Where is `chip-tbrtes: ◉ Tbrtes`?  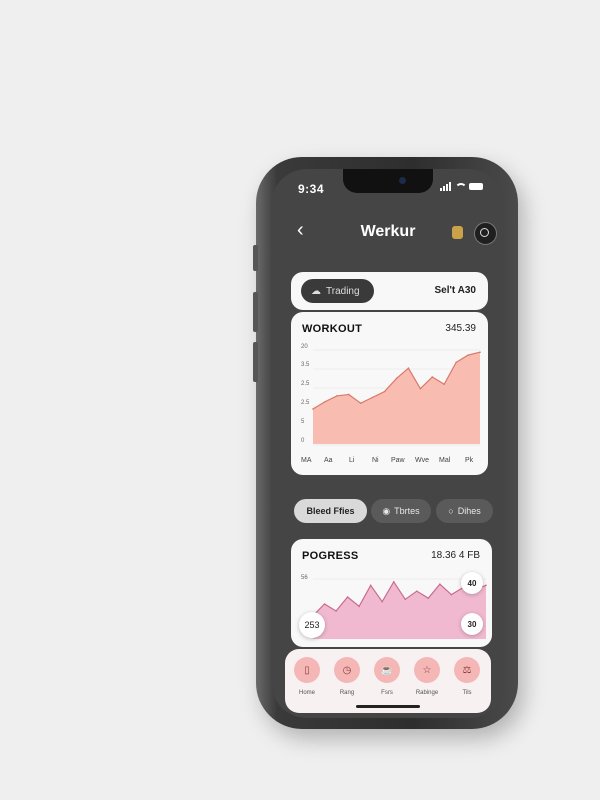 chip-tbrtes: ◉ Tbrtes is located at coordinates (401, 511).